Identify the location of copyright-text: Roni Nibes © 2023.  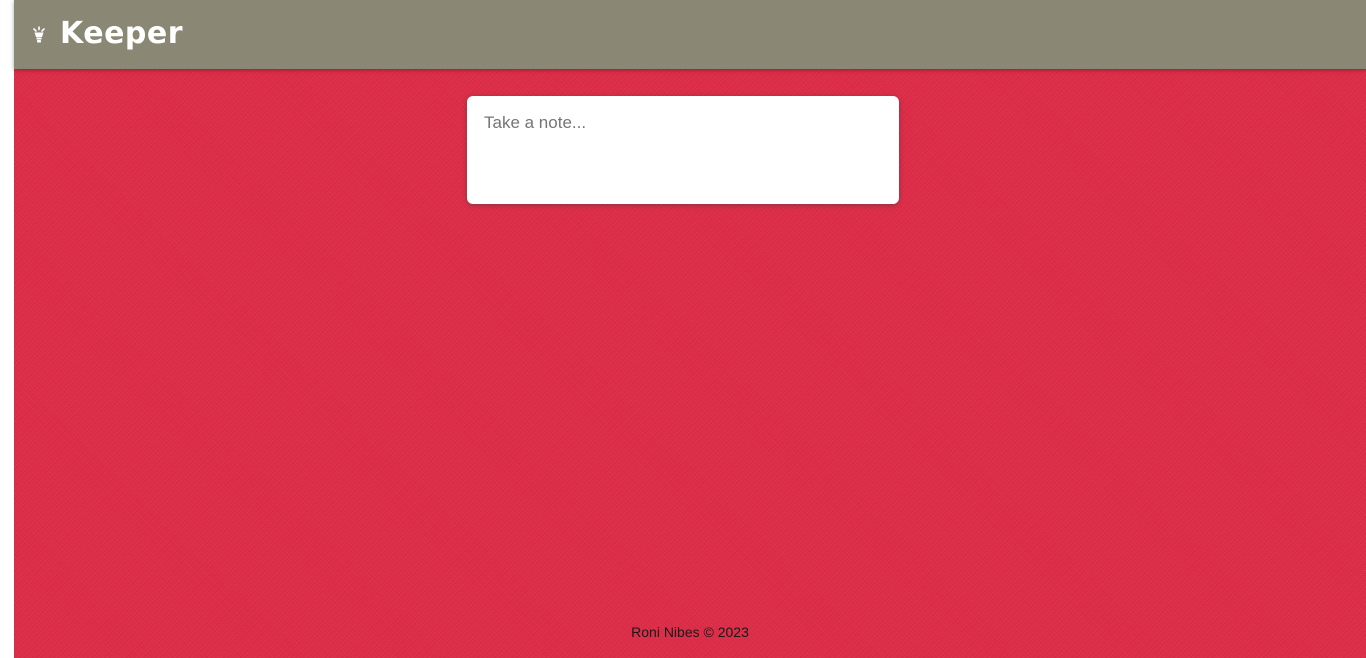
(690, 632).